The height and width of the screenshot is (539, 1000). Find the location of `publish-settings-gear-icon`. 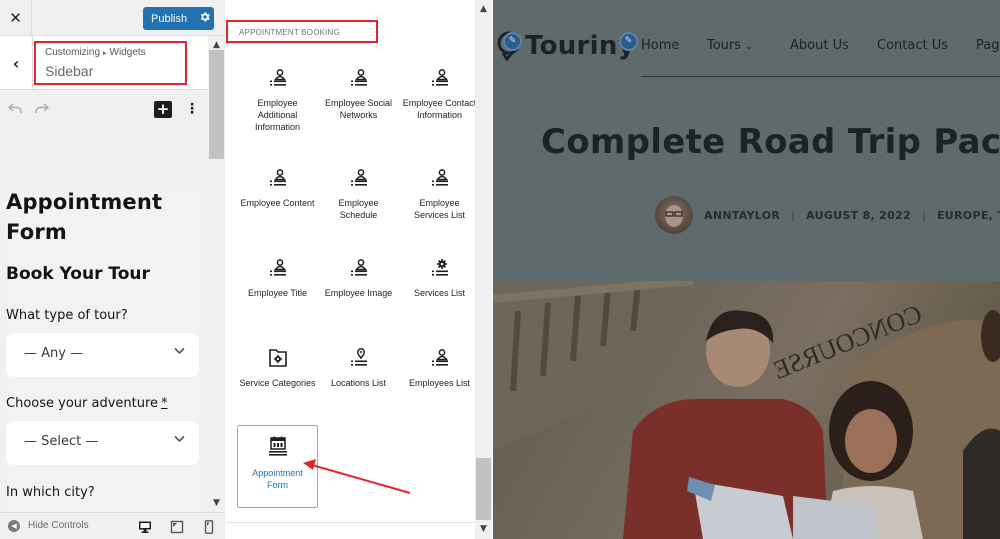

publish-settings-gear-icon is located at coordinates (204, 18).